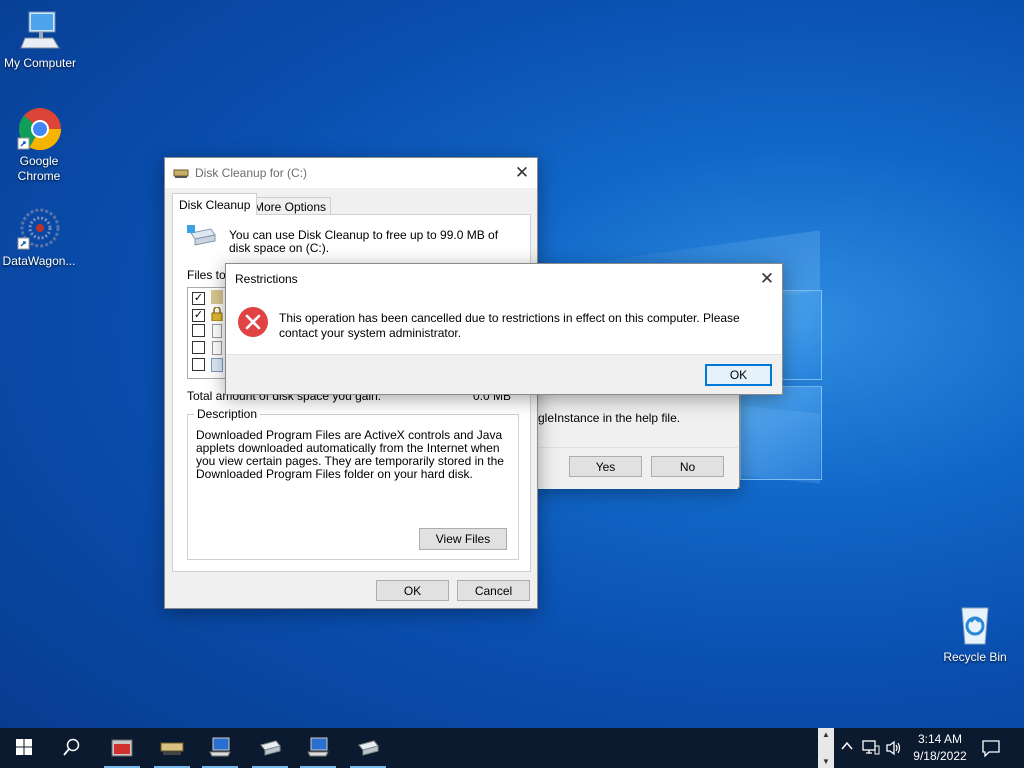 Image resolution: width=1024 pixels, height=768 pixels. What do you see at coordinates (522, 173) in the screenshot?
I see `disk-cleanup-close-icon: ✕` at bounding box center [522, 173].